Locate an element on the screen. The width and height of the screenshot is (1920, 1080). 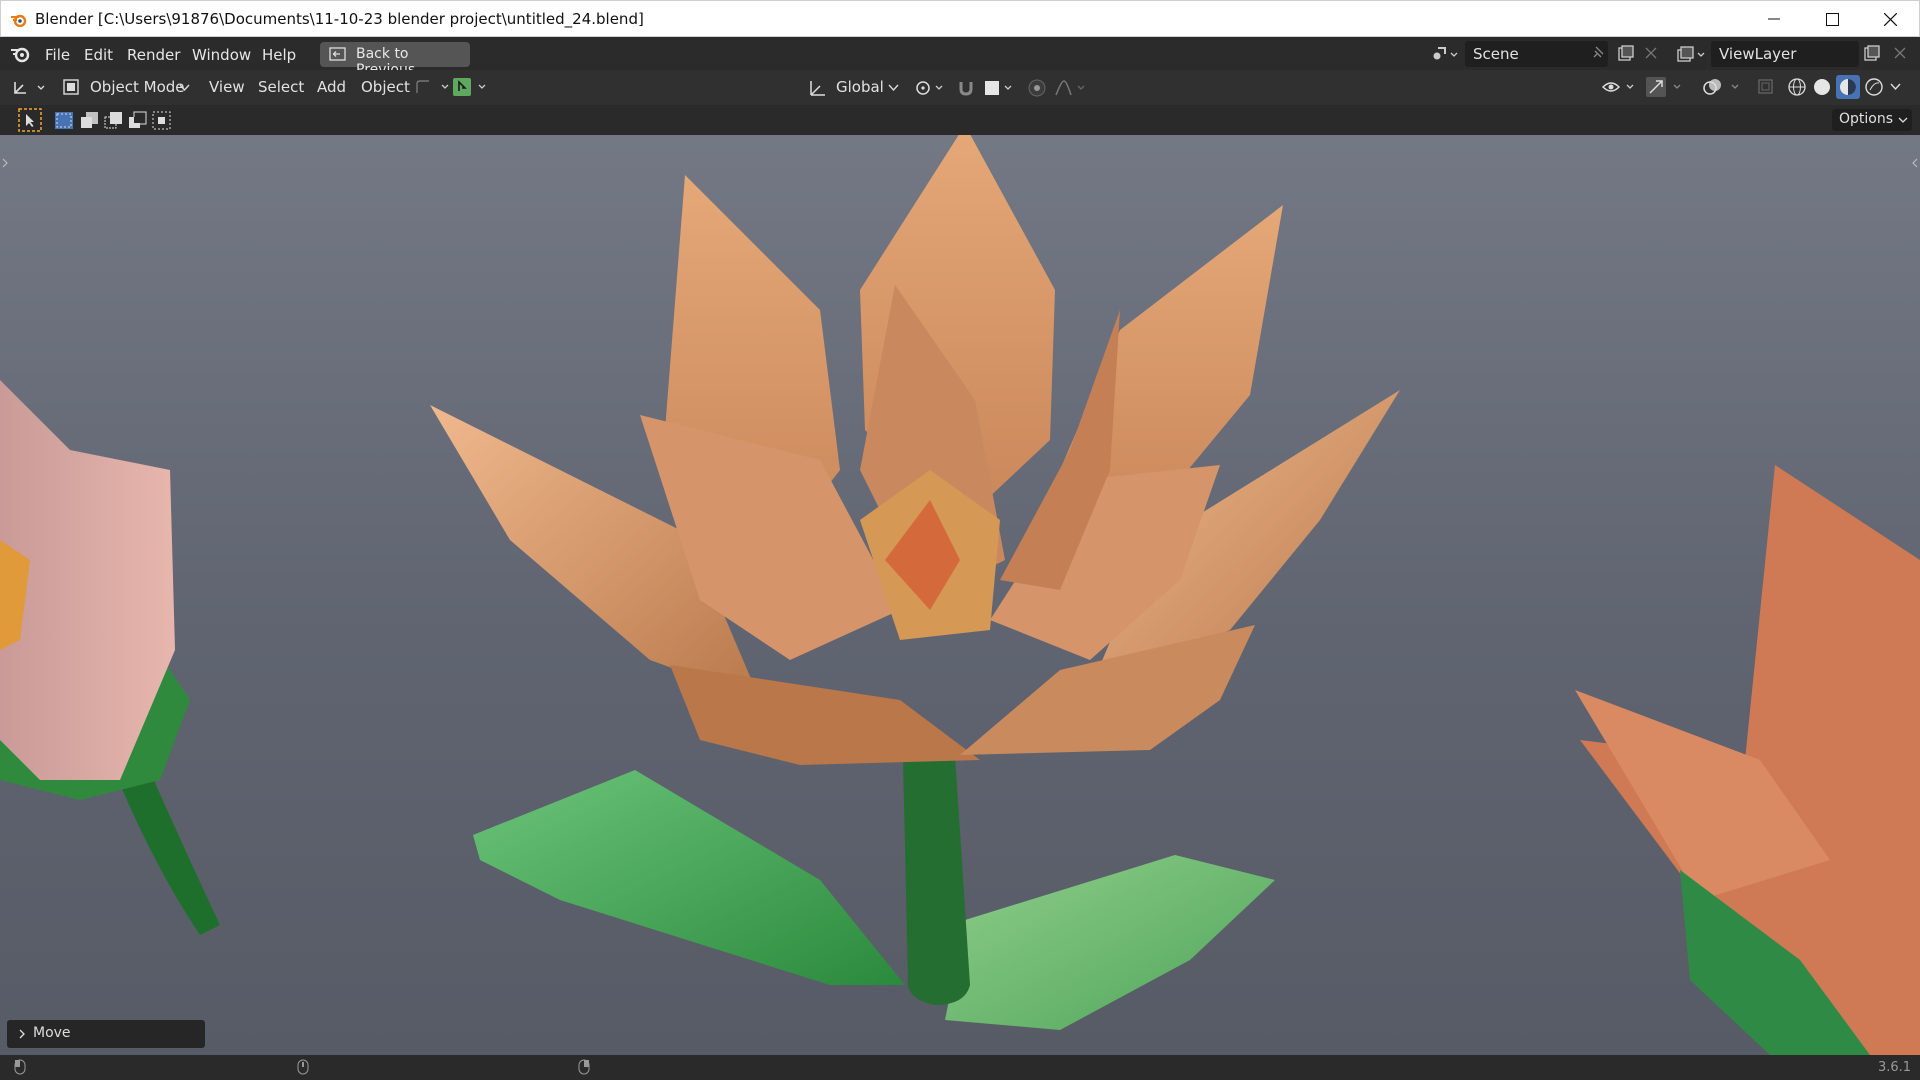
chevron-right-icon is located at coordinates (22, 1034).